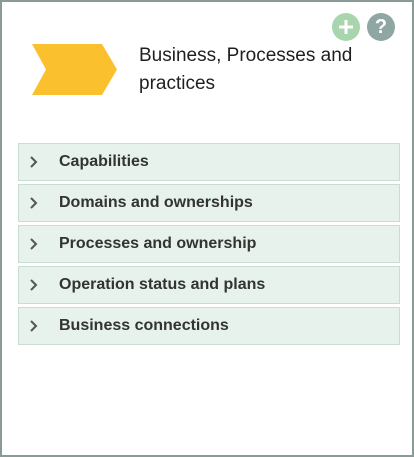 The image size is (414, 457). I want to click on add-button, so click(346, 27).